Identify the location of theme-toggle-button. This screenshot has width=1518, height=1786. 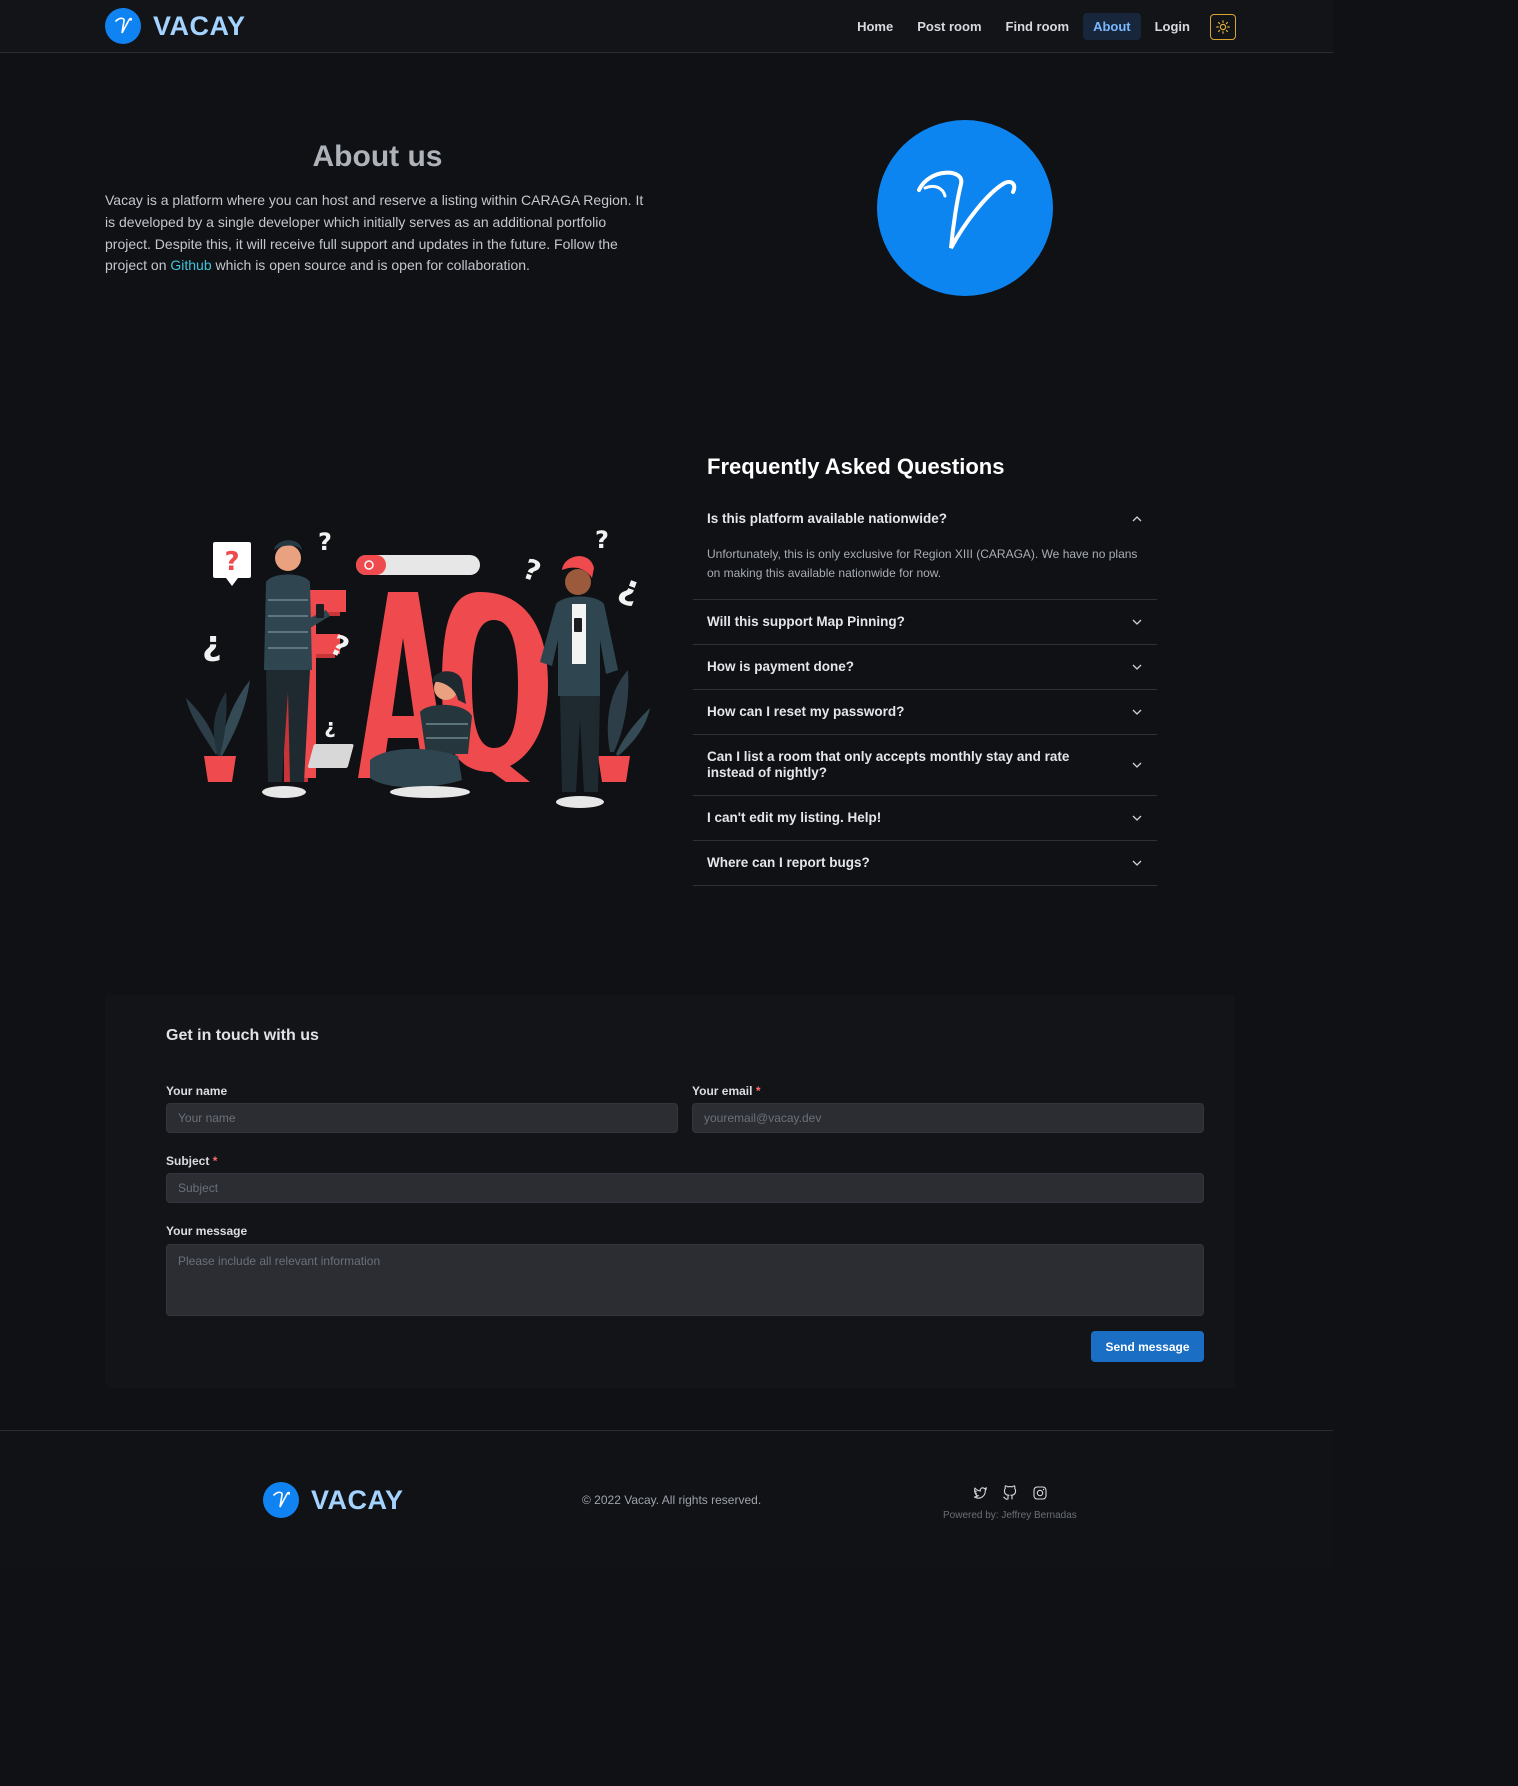
(1223, 26).